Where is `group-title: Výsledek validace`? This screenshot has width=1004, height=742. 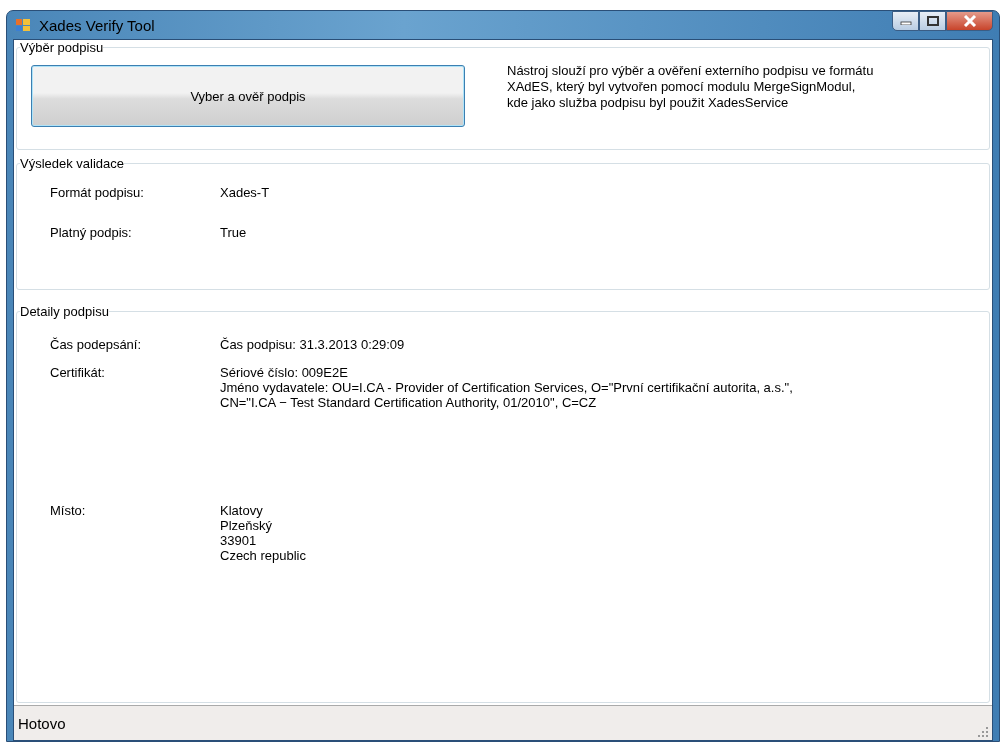
group-title: Výsledek validace is located at coordinates (72, 163).